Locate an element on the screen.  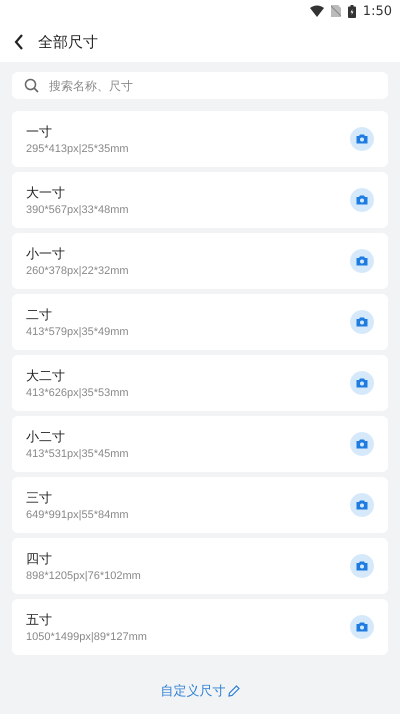
size-name: 大一寸 is located at coordinates (46, 193).